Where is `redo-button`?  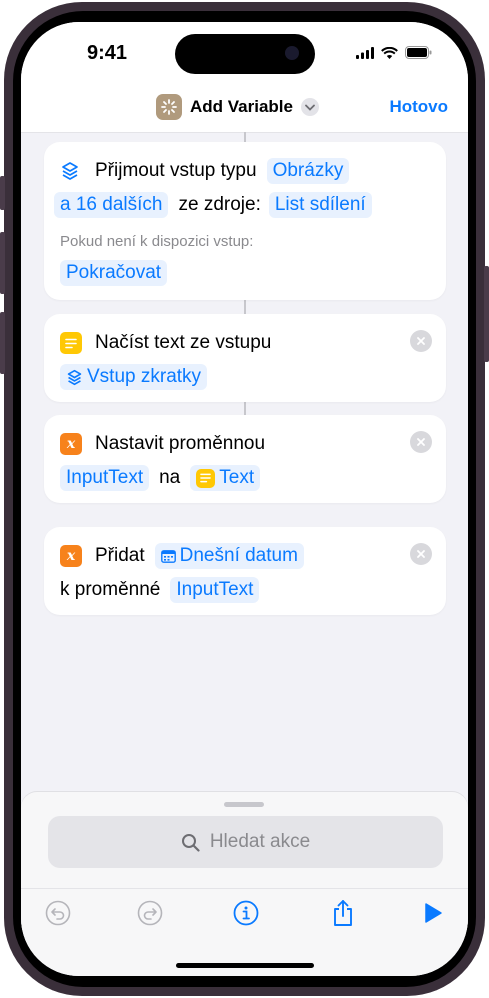
redo-button is located at coordinates (150, 913).